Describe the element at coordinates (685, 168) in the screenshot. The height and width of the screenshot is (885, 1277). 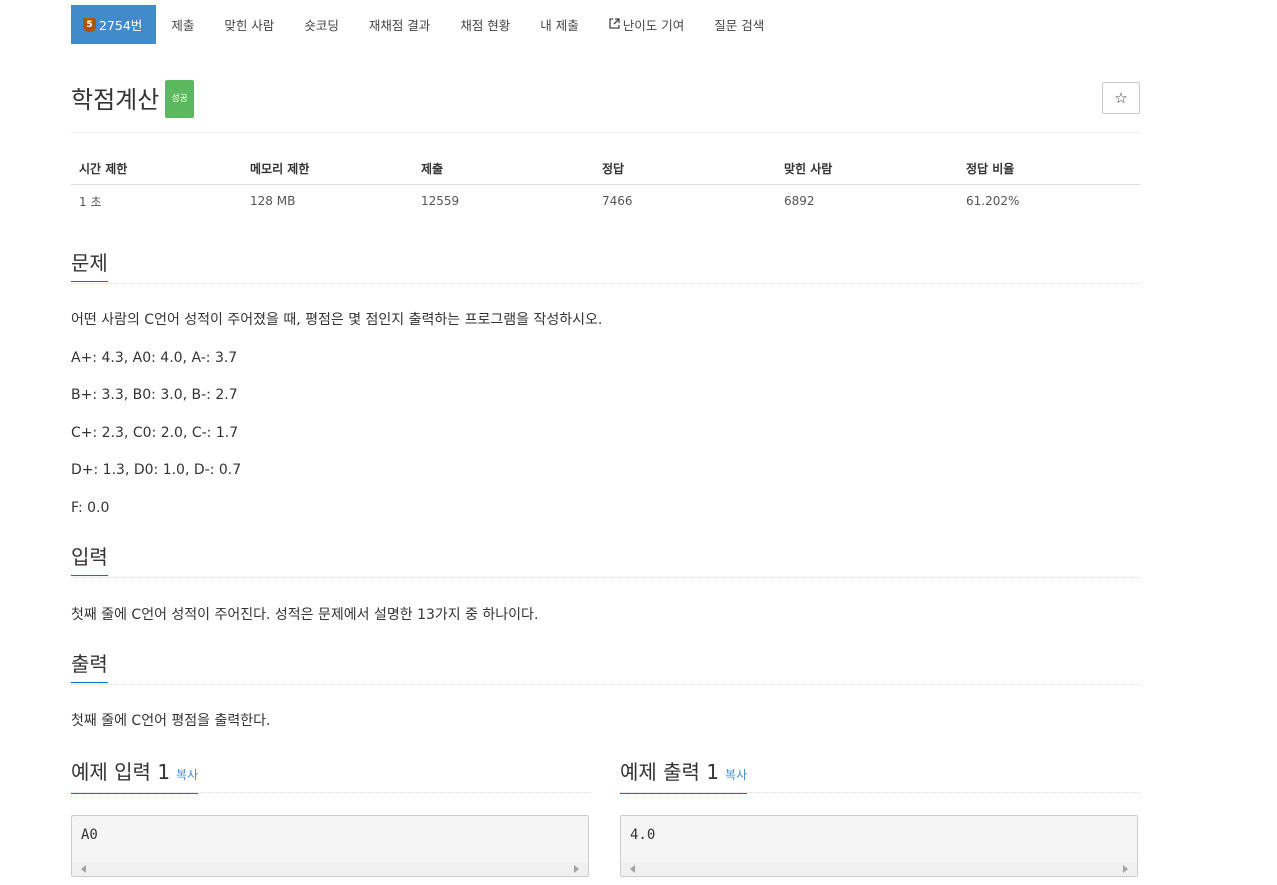
I see `header-accepted: 정답` at that location.